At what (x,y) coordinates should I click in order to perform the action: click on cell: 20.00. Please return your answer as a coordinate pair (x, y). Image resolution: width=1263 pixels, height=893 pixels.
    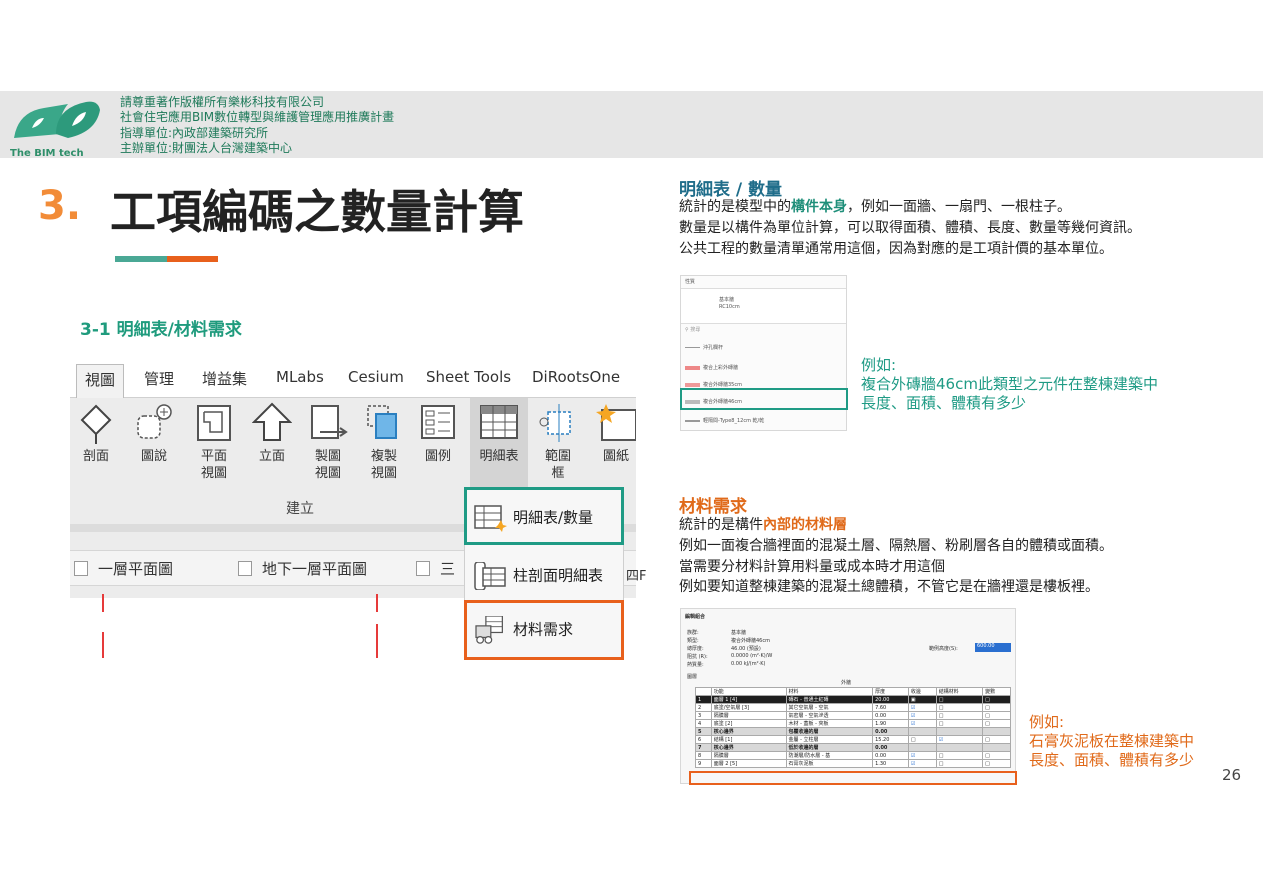
    Looking at the image, I should click on (890, 699).